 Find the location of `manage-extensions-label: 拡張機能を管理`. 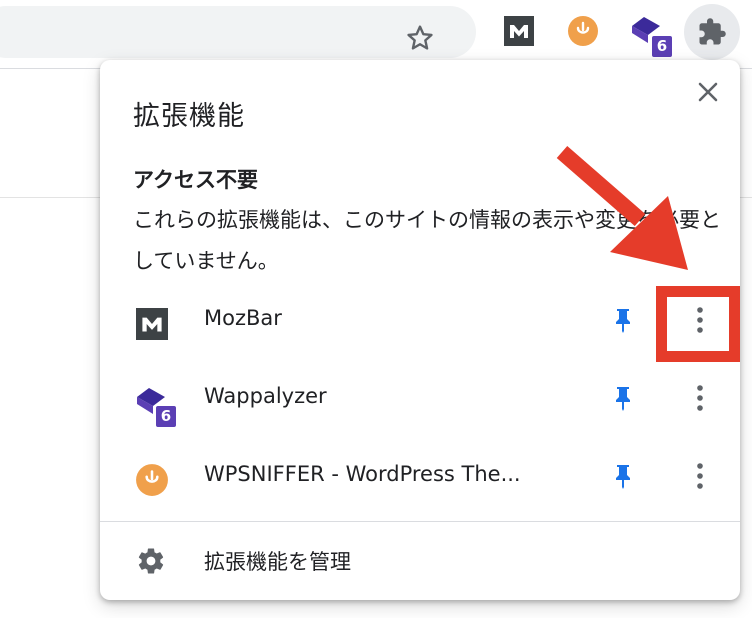

manage-extensions-label: 拡張機能を管理 is located at coordinates (277, 562).